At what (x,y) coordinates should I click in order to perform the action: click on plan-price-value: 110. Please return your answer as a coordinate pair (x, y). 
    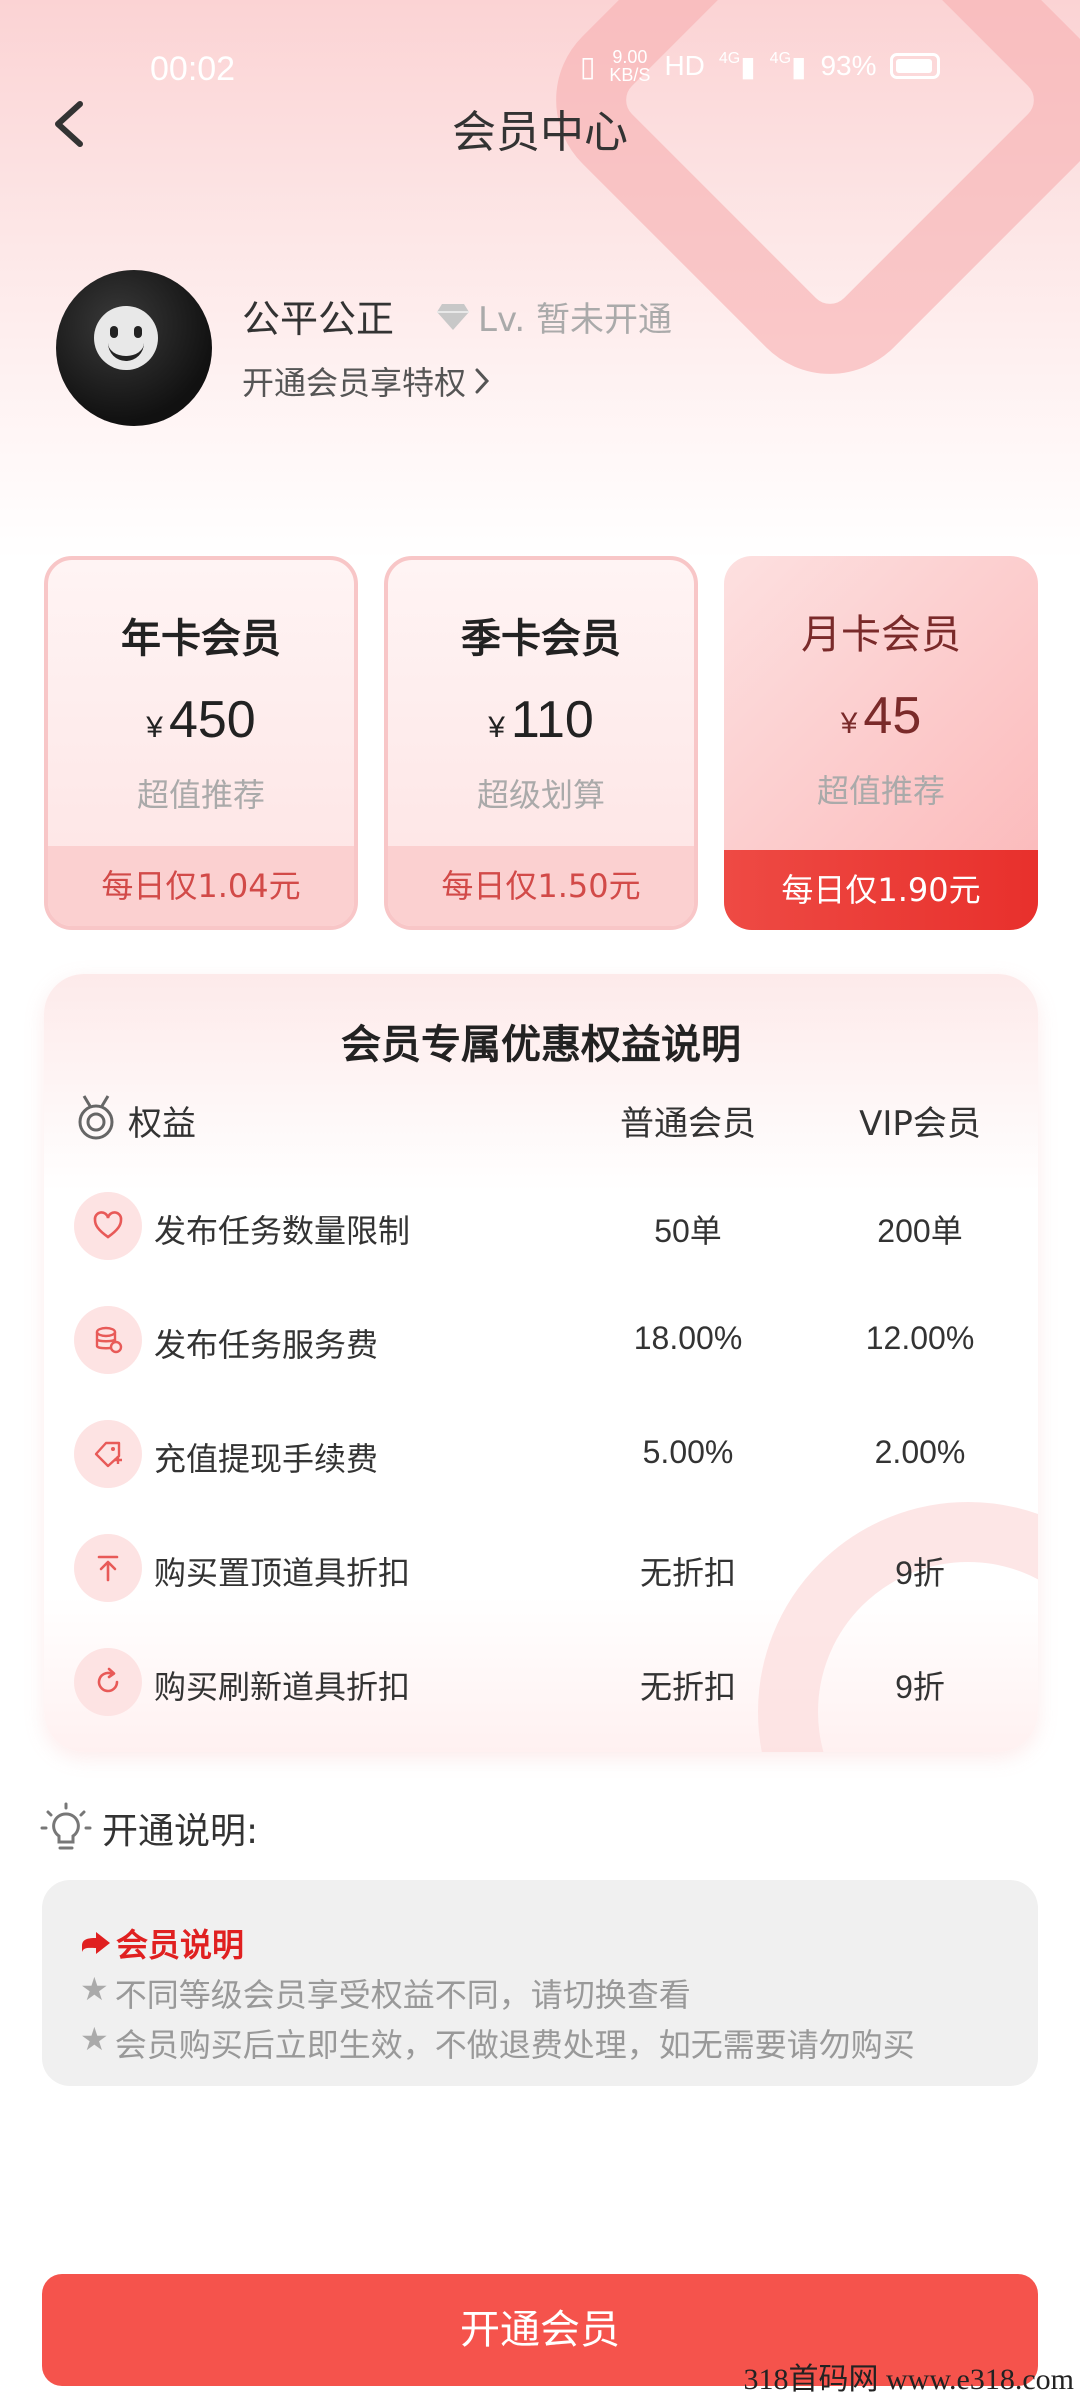
    Looking at the image, I should click on (552, 720).